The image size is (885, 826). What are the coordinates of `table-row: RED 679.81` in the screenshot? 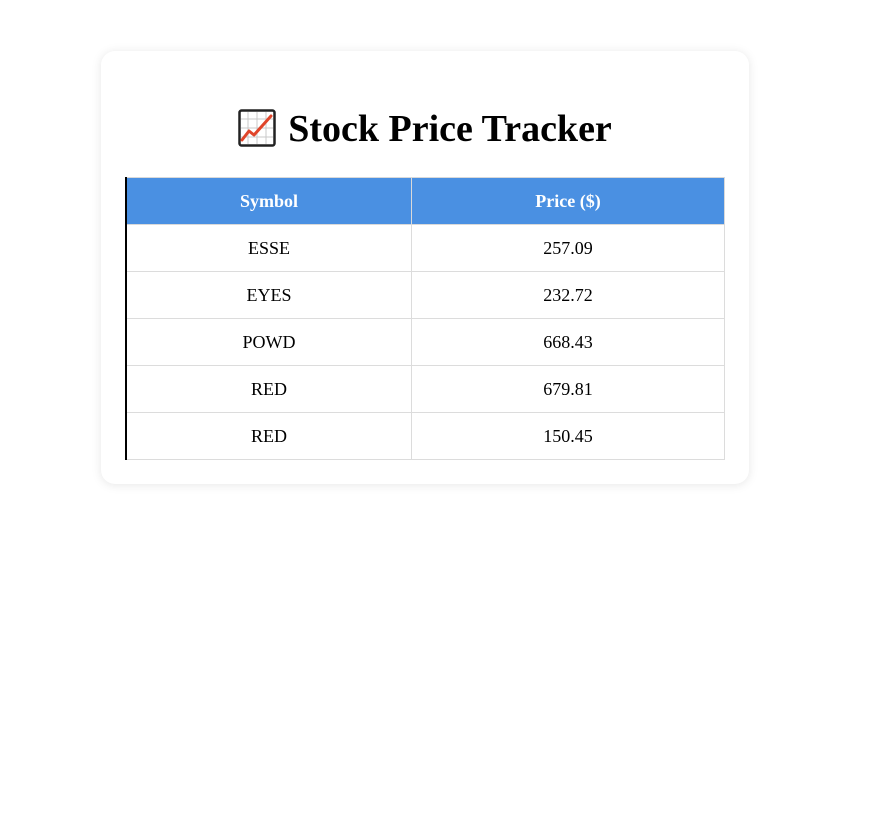 It's located at (425, 389).